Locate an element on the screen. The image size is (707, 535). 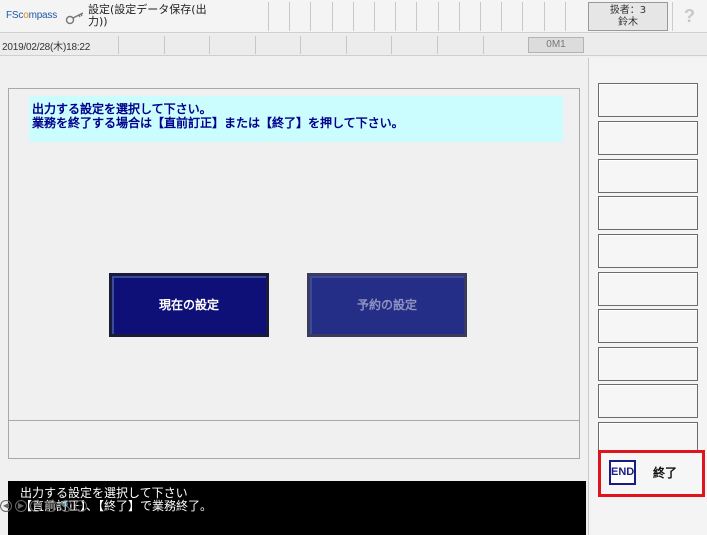
end-icon: END is located at coordinates (622, 472).